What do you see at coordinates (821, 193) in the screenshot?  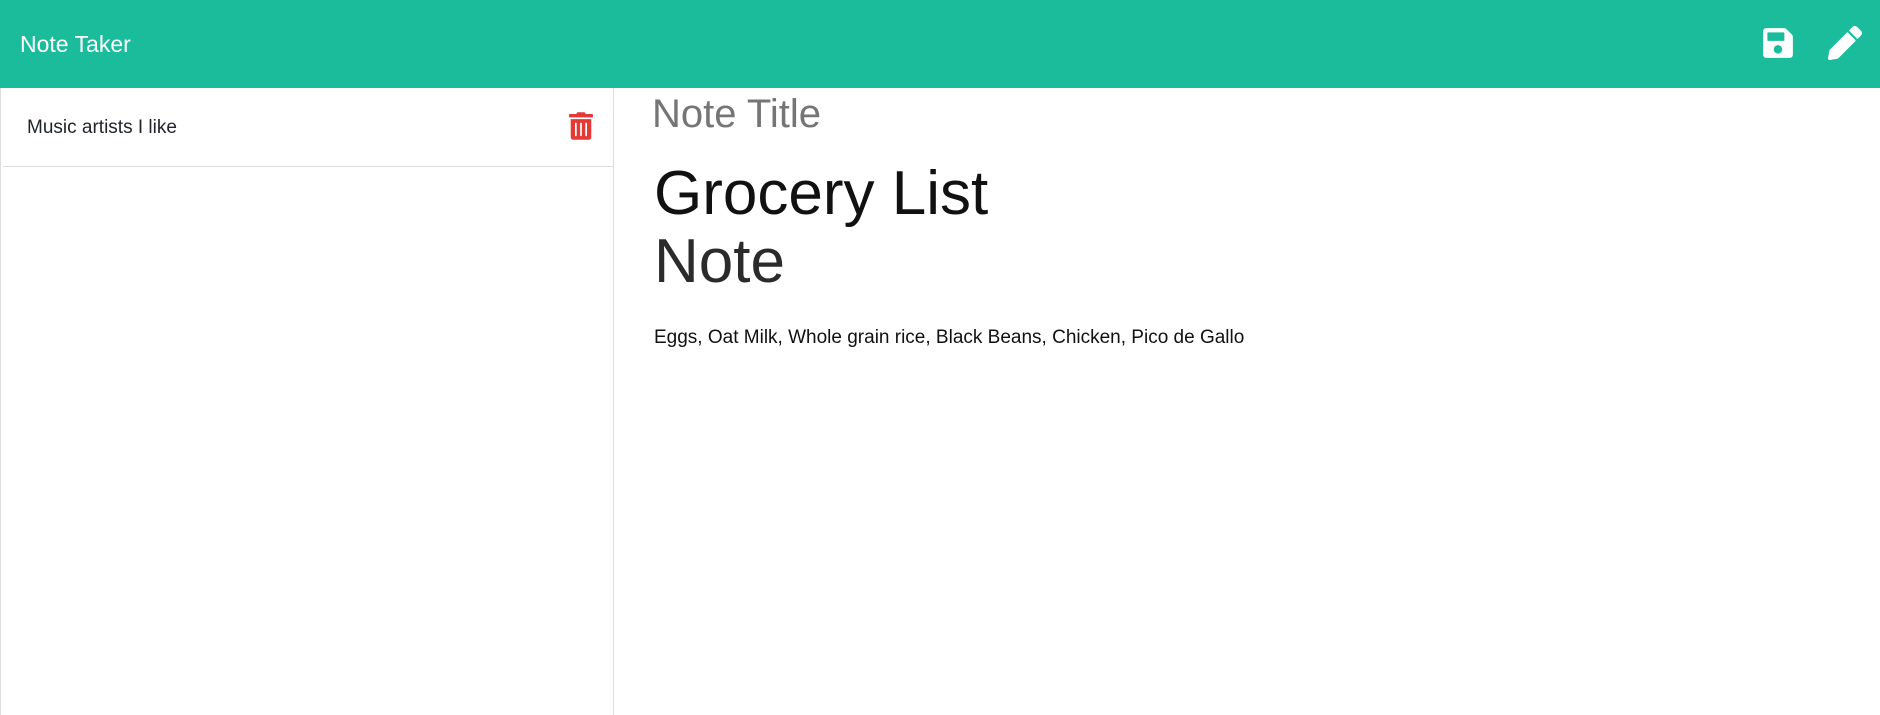 I see `note-heading-line1: Grocery List` at bounding box center [821, 193].